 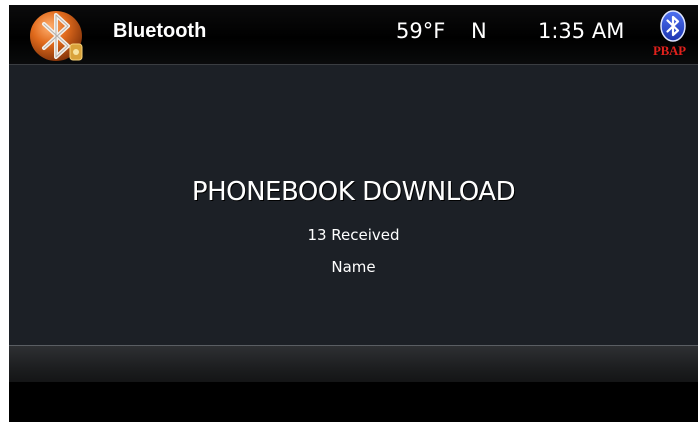 I want to click on compass-heading: N, so click(x=479, y=31).